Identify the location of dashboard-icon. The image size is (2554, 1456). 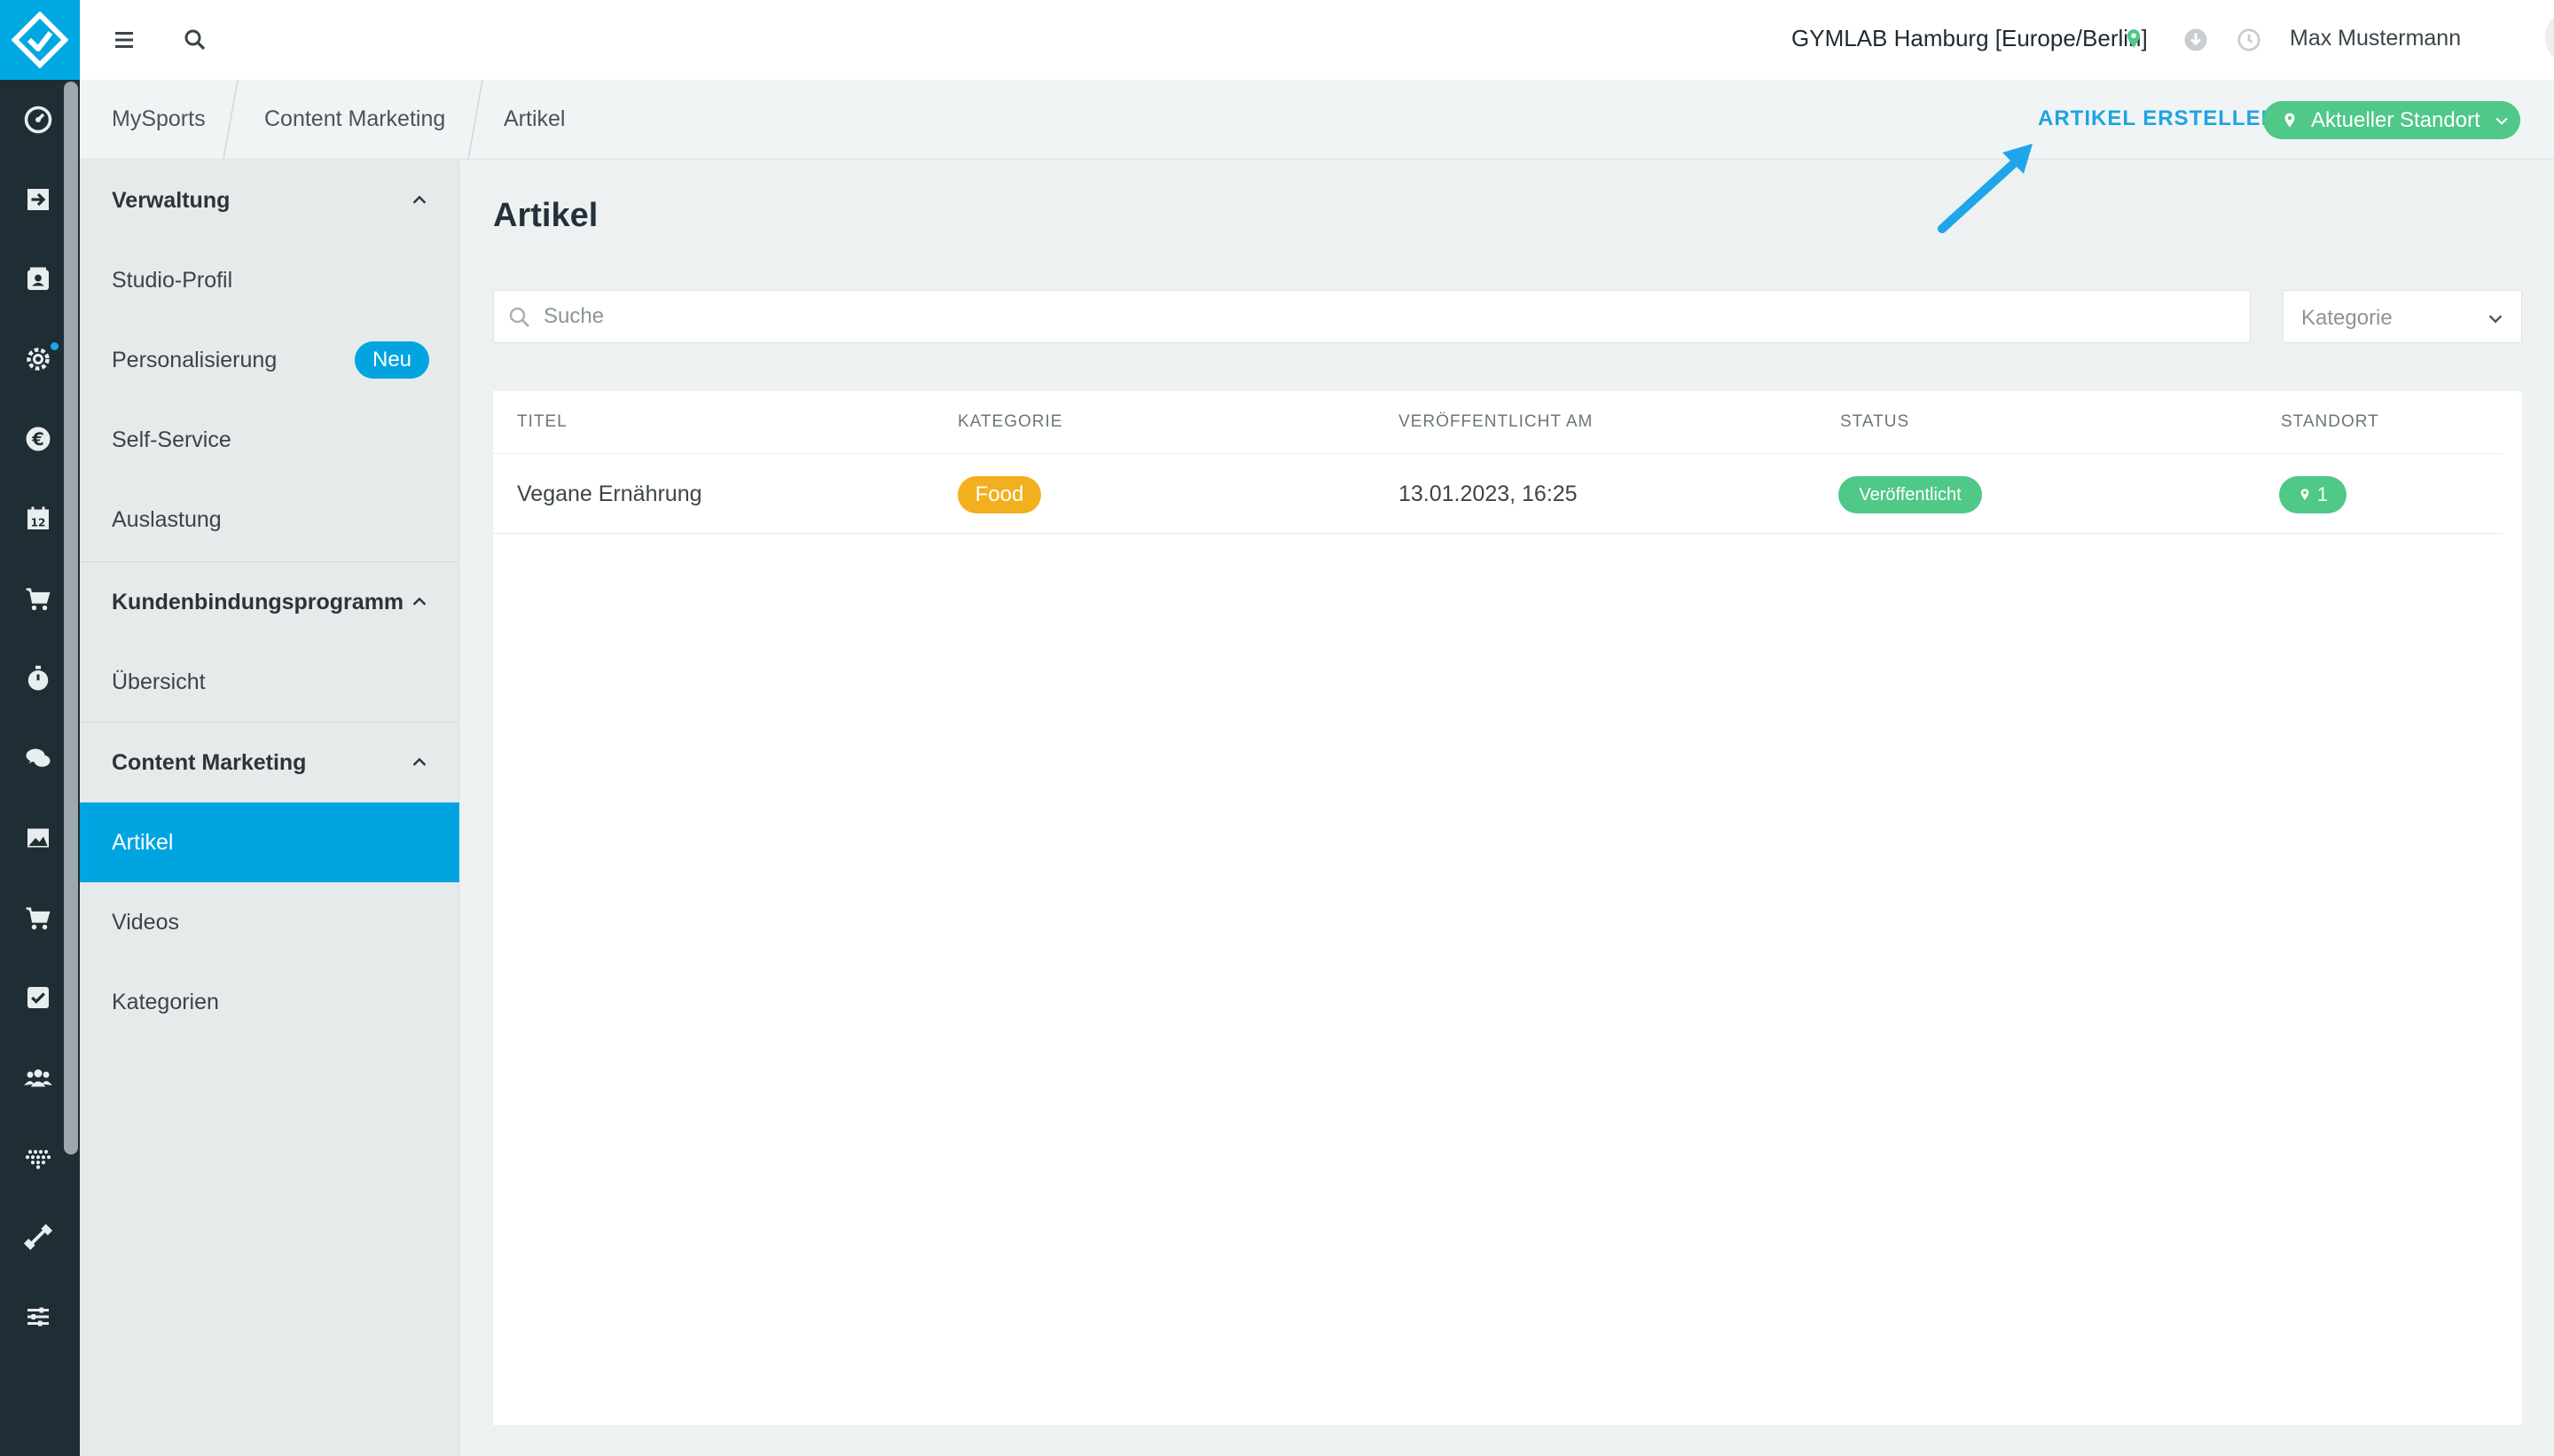
(38, 119).